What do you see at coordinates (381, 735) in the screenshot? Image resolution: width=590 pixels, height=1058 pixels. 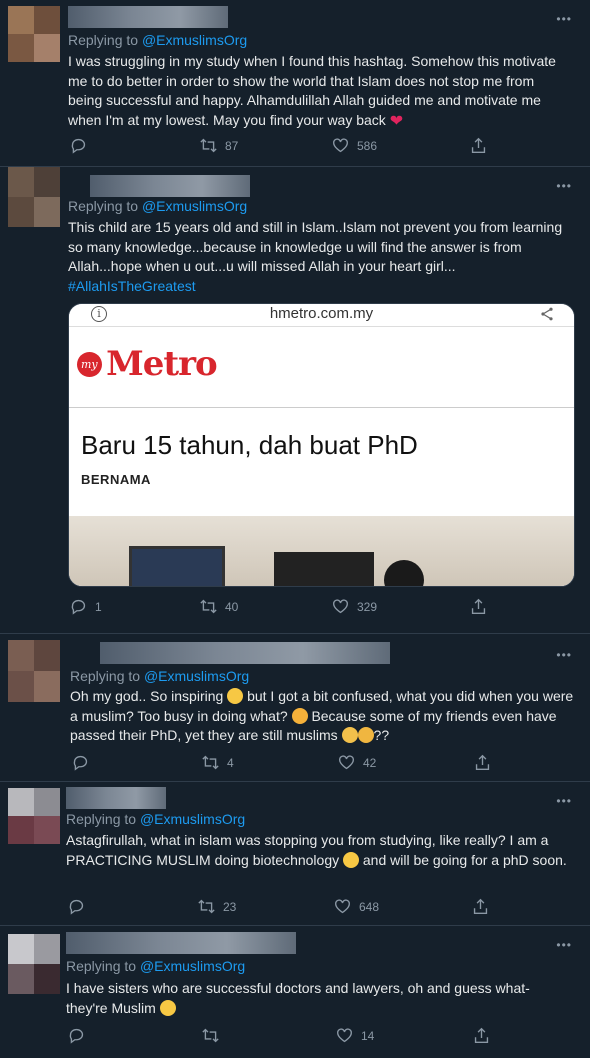 I see `tweet-text-content: ??` at bounding box center [381, 735].